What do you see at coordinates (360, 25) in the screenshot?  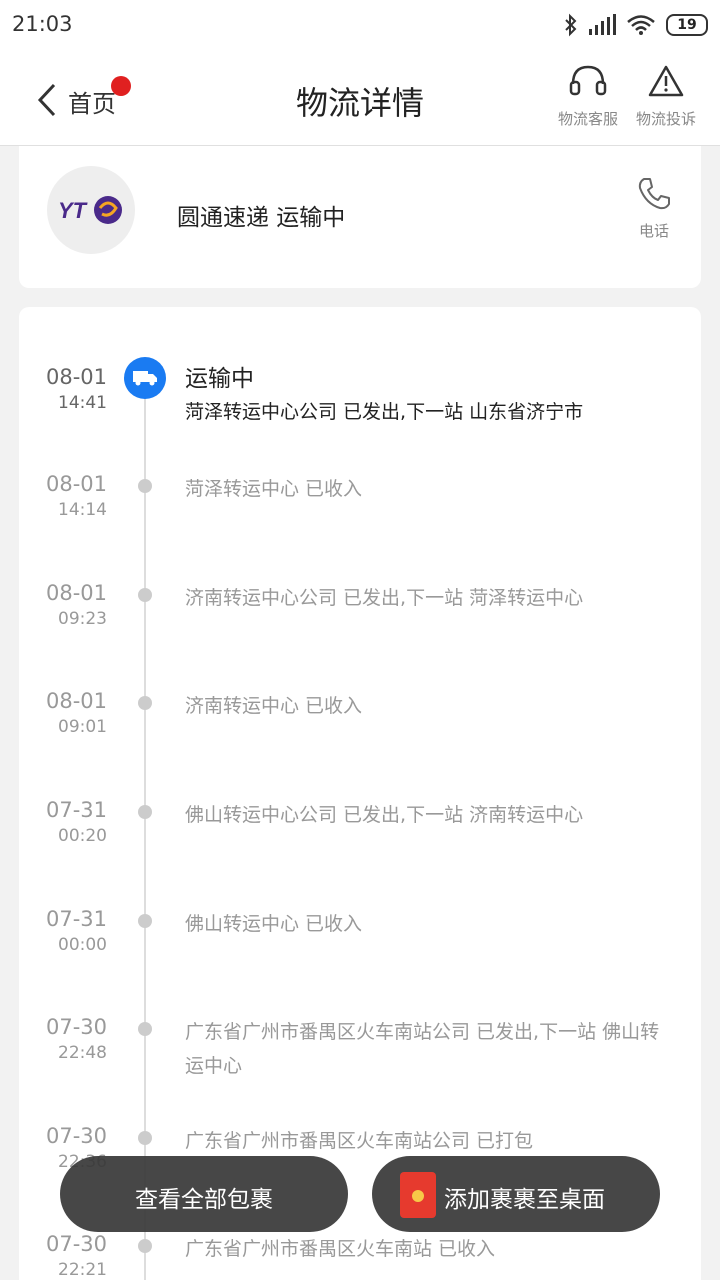 I see `status-bar: 21:03 19` at bounding box center [360, 25].